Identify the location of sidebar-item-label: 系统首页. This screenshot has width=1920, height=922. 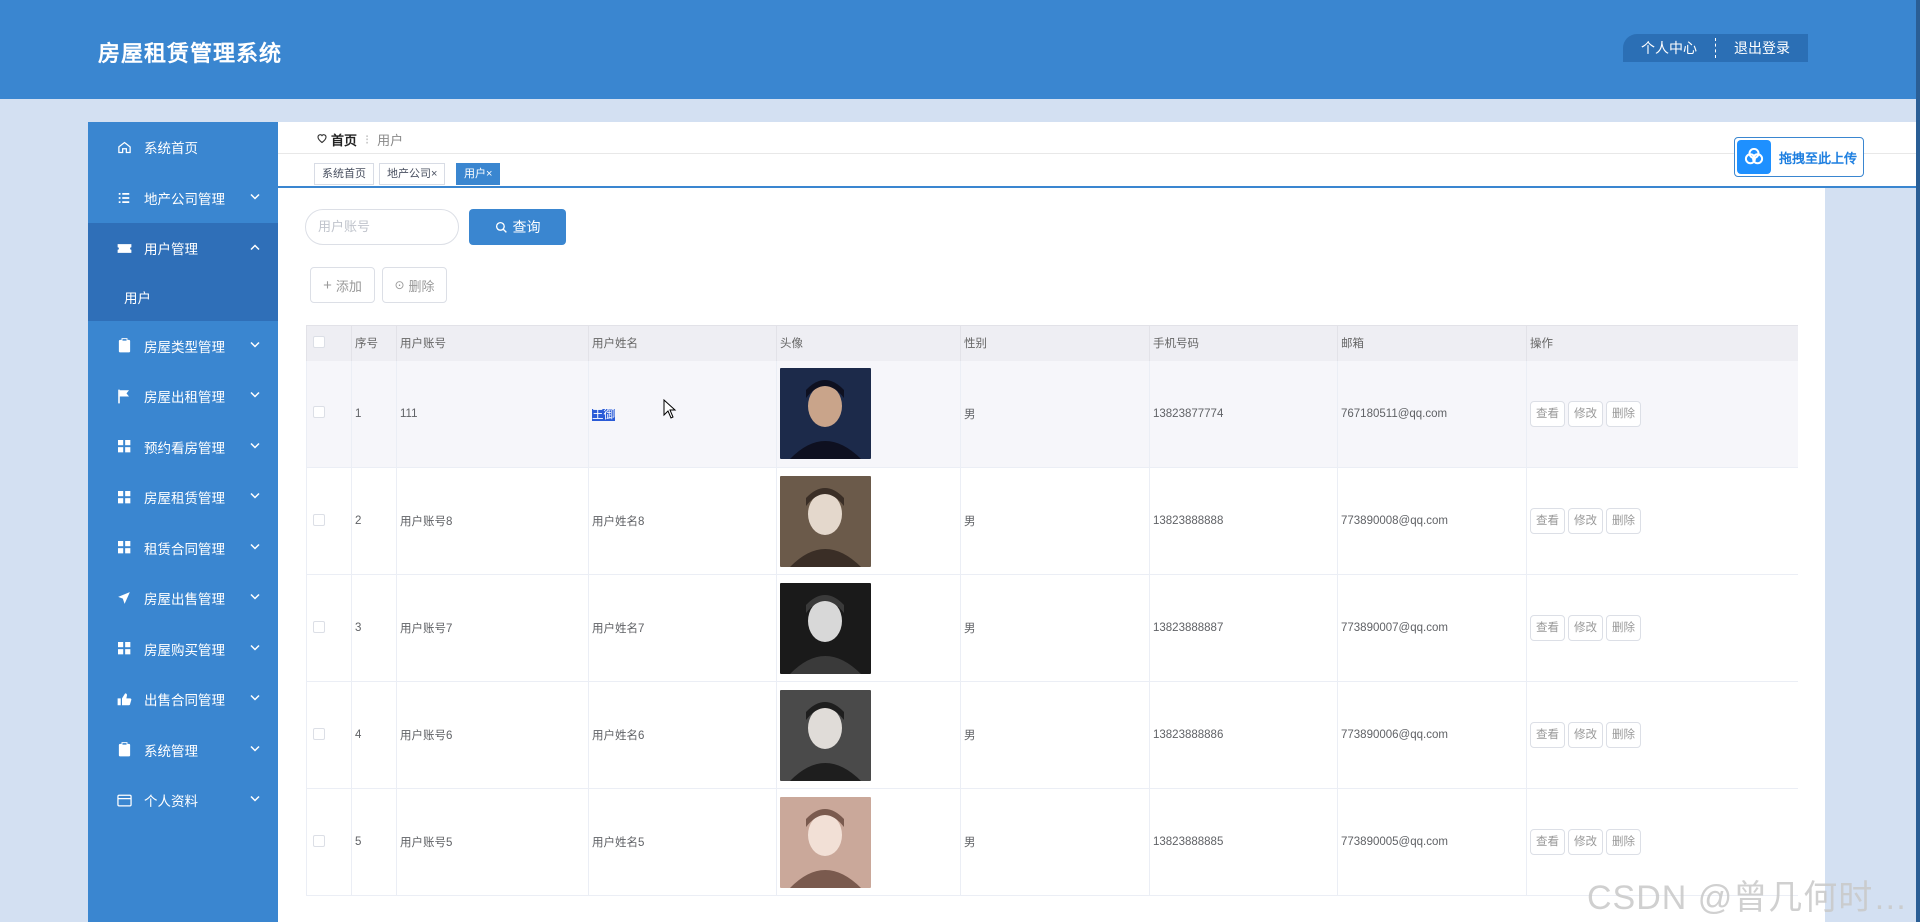
(171, 149).